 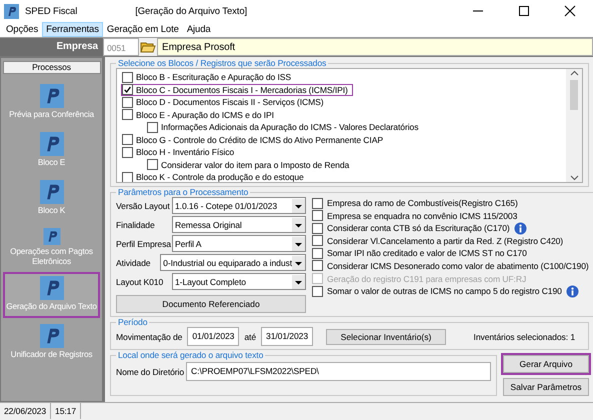 I want to click on field-label: até, so click(x=250, y=337).